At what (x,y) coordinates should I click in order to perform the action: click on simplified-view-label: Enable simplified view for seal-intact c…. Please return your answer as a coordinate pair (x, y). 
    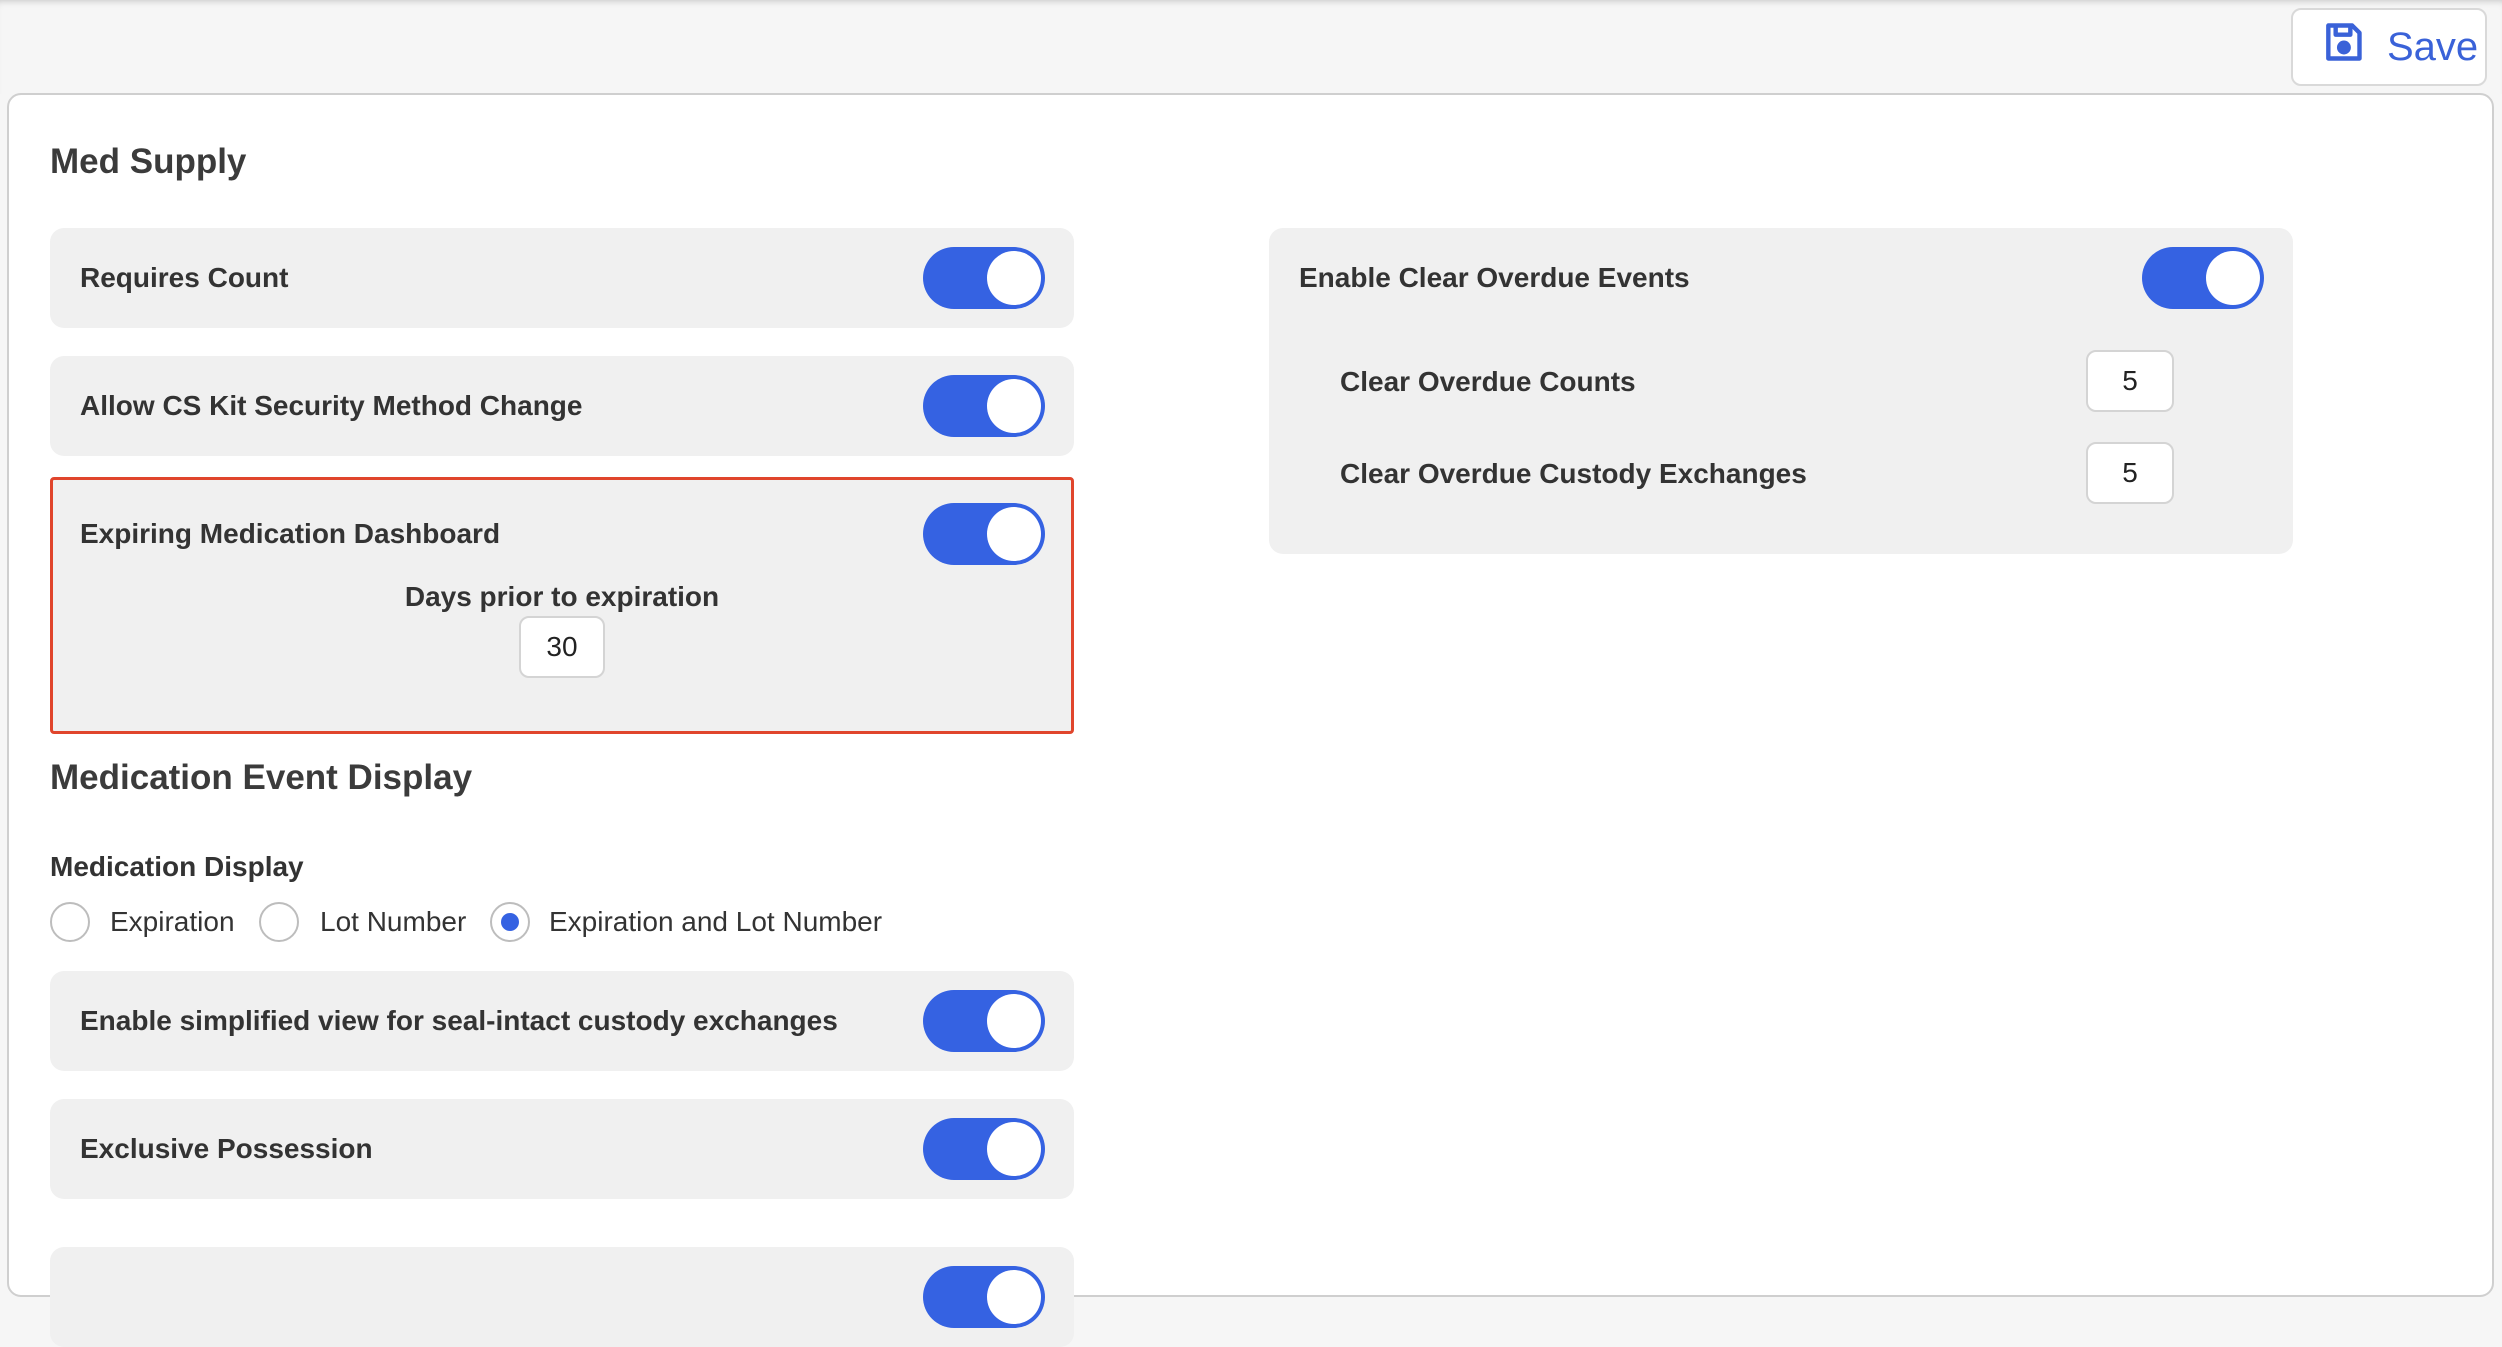
    Looking at the image, I should click on (459, 1020).